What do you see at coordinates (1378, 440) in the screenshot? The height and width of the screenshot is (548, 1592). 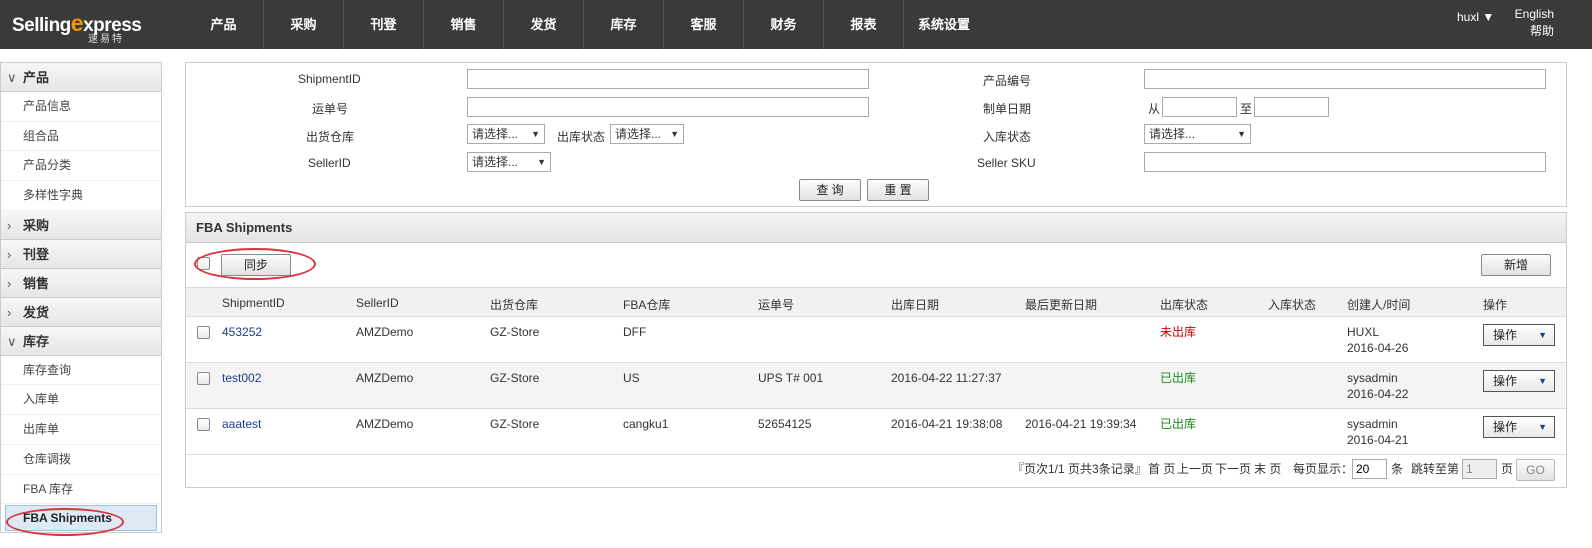 I see `created-cell: 2016-04-21` at bounding box center [1378, 440].